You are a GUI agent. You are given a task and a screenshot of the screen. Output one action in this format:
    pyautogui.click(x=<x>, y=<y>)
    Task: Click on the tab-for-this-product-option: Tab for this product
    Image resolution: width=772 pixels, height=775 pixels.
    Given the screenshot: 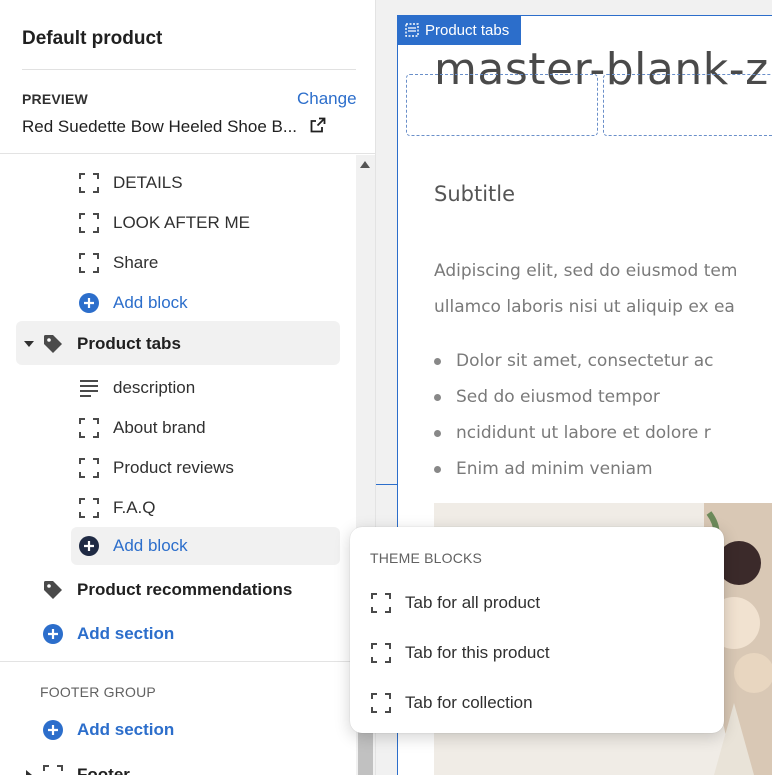 What is the action you would take?
    pyautogui.click(x=460, y=653)
    